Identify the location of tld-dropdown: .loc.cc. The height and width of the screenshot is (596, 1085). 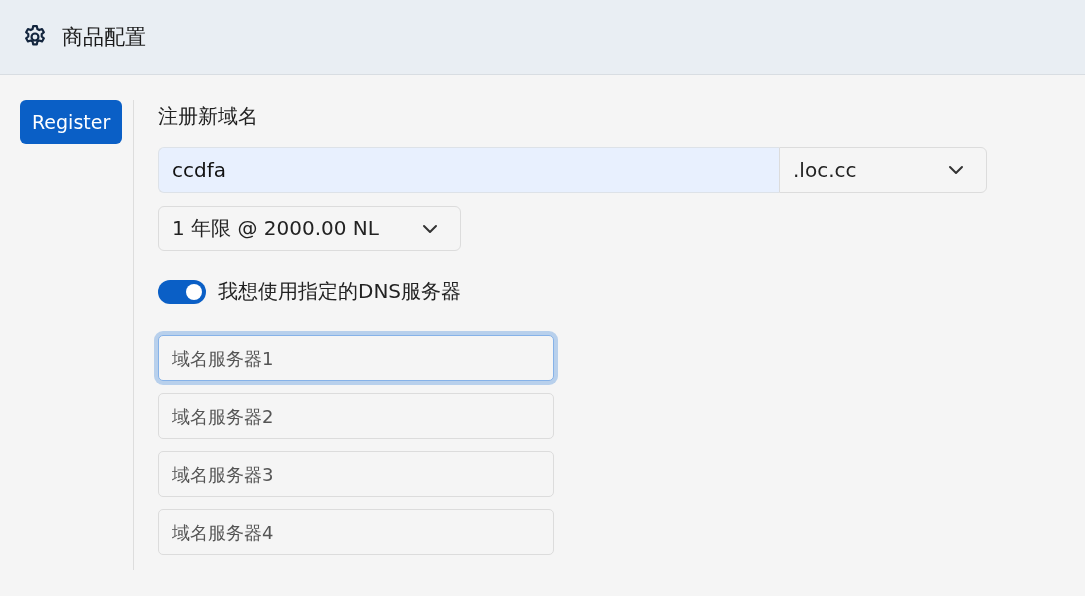
(883, 170).